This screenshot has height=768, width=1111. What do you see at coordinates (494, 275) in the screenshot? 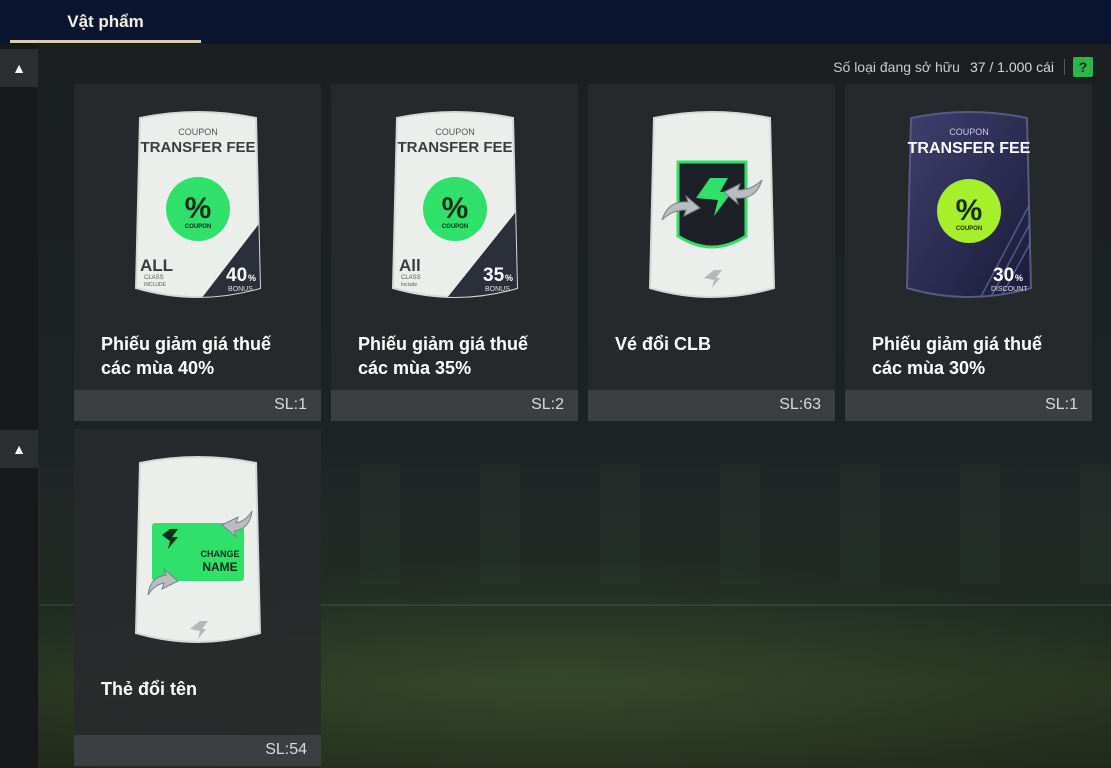
I see `svg-text: 35` at bounding box center [494, 275].